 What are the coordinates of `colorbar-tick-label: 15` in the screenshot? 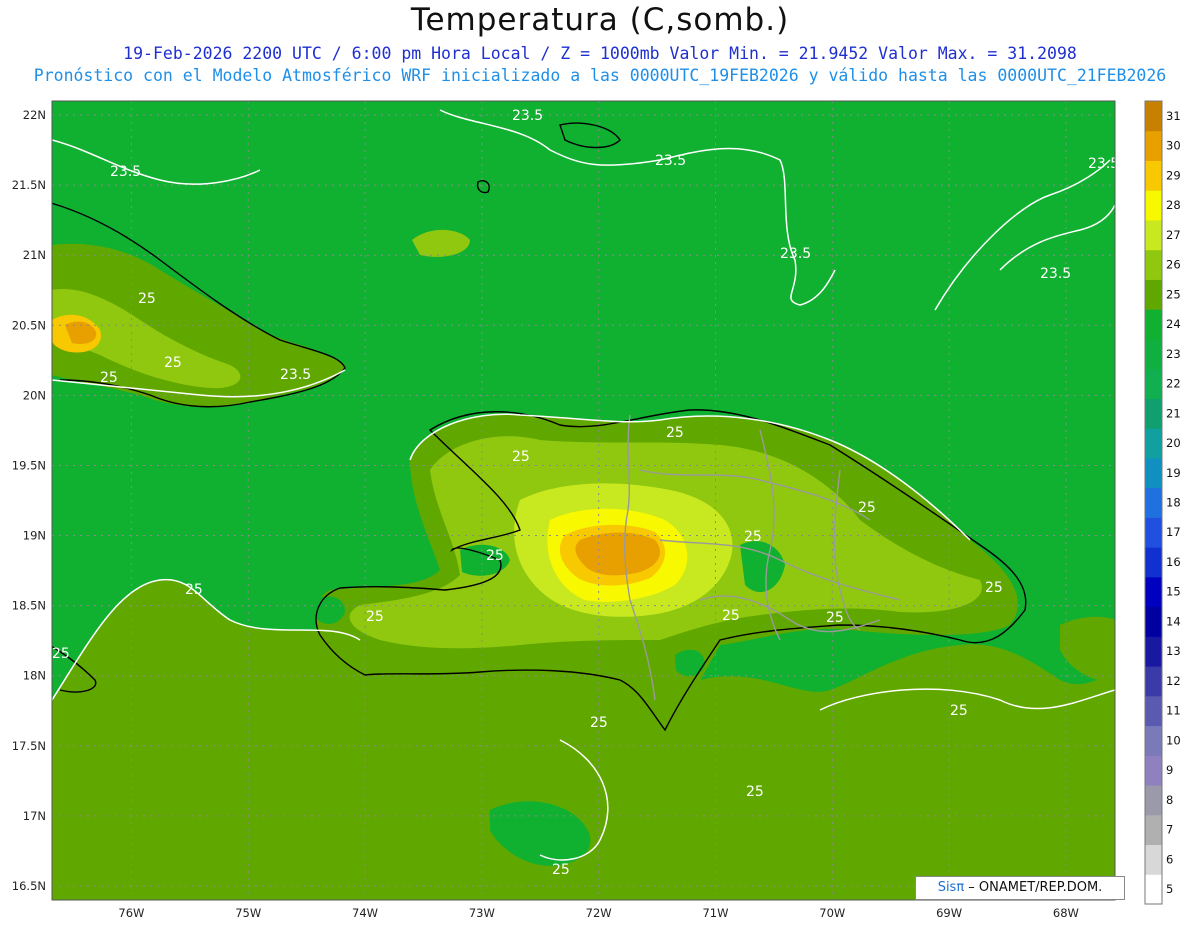 It's located at (1173, 592).